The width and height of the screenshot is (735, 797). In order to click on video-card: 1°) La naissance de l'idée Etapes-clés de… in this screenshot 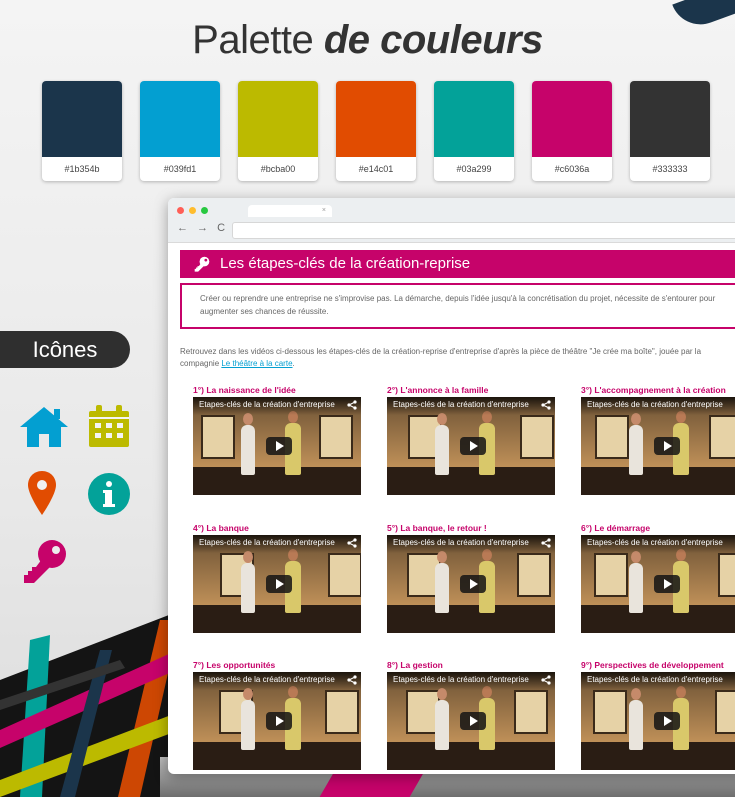, I will do `click(277, 439)`.